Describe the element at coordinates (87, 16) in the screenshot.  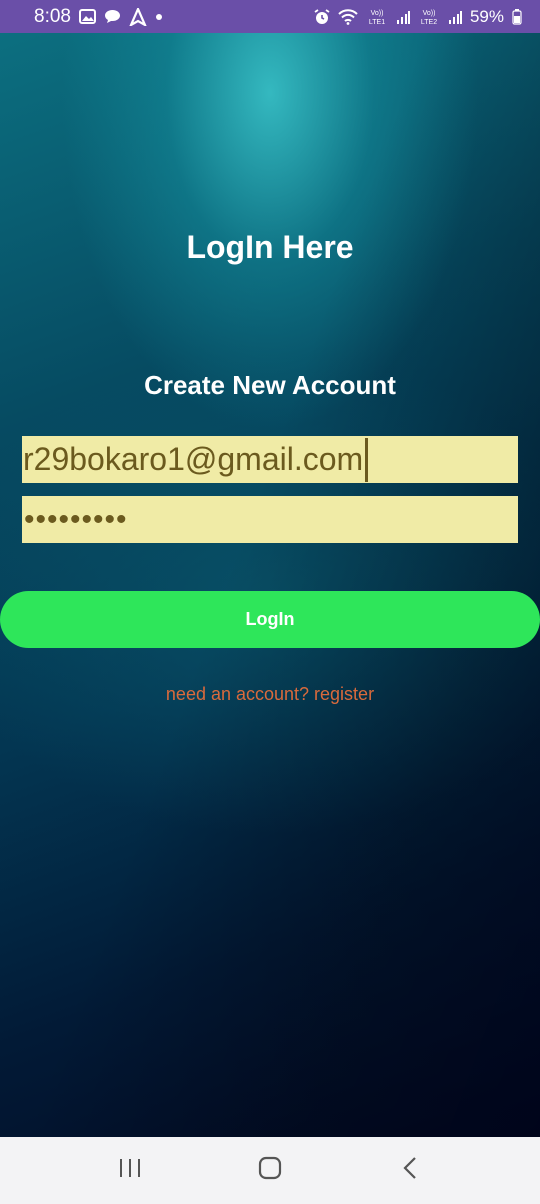
I see `gallery-icon` at that location.